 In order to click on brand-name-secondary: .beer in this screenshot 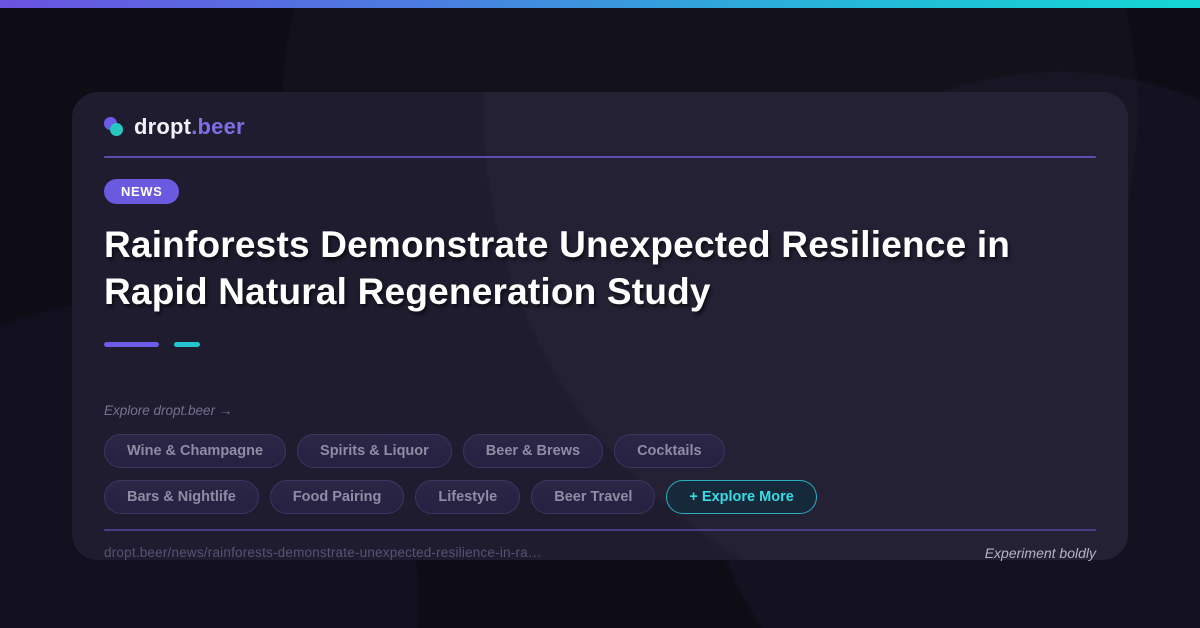, I will do `click(218, 126)`.